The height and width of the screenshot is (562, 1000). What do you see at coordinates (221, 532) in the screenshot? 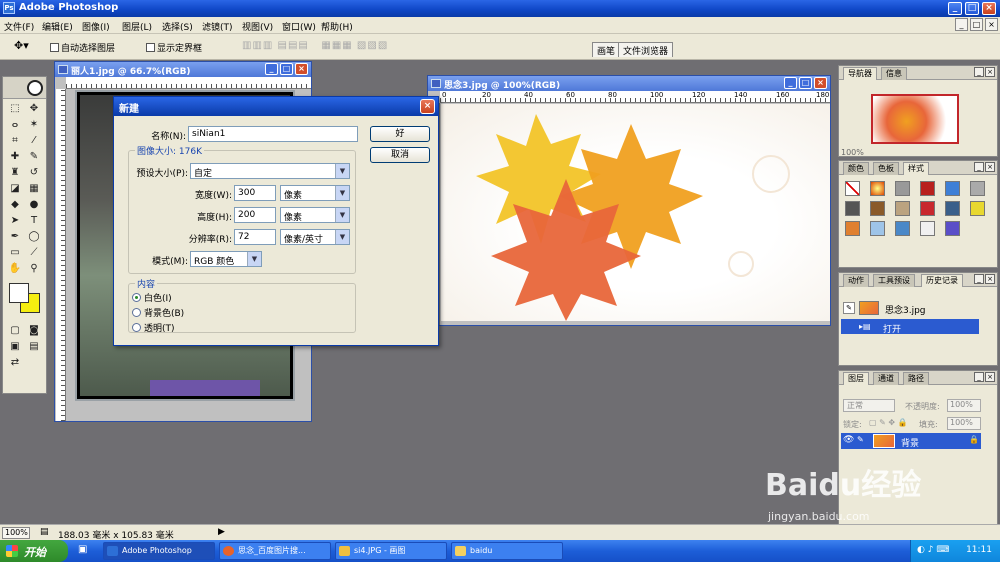
I see `status-menu-arrow-icon: ▶` at bounding box center [221, 532].